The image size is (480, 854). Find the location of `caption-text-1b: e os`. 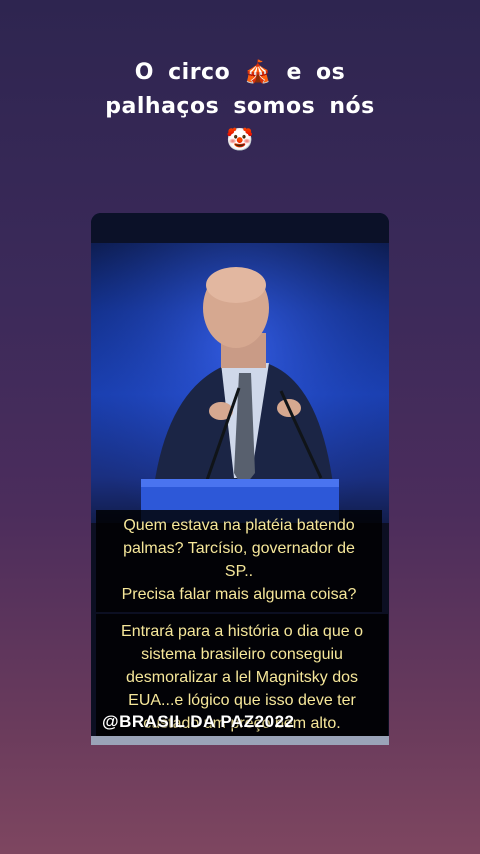

caption-text-1b: e os is located at coordinates (316, 72).